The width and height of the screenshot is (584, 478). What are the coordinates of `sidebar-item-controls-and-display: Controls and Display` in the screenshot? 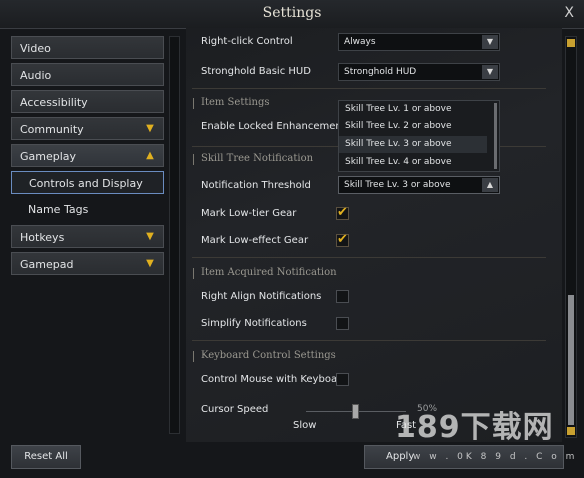 It's located at (87, 182).